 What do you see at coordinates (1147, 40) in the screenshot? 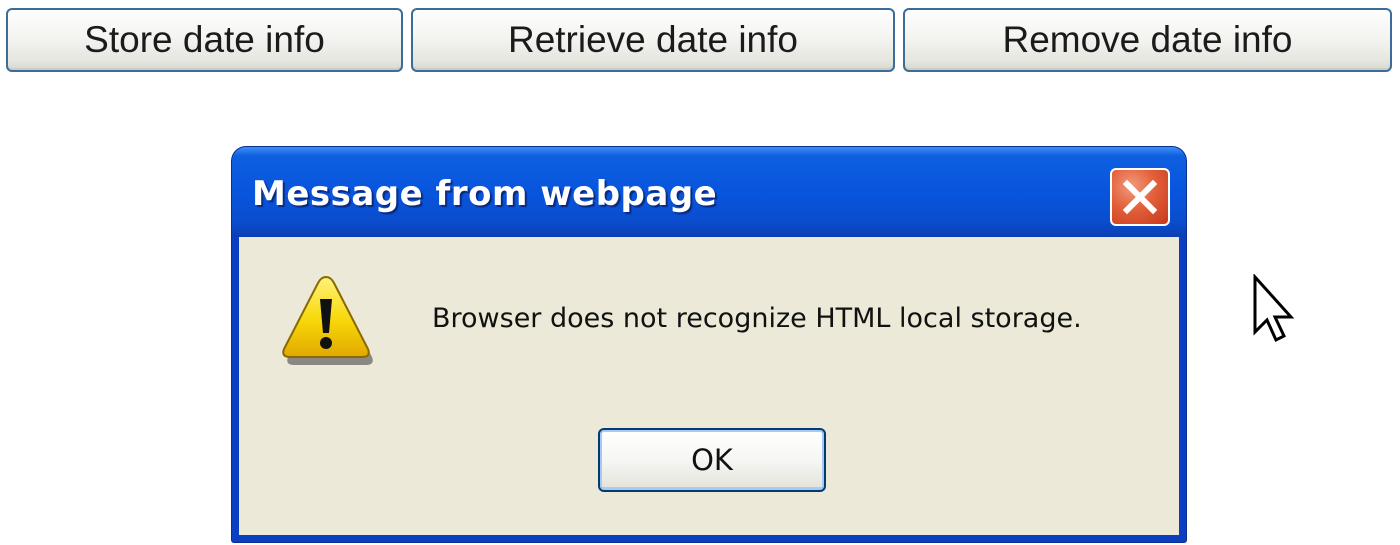
I see `remove-date-info-button: Remove date info` at bounding box center [1147, 40].